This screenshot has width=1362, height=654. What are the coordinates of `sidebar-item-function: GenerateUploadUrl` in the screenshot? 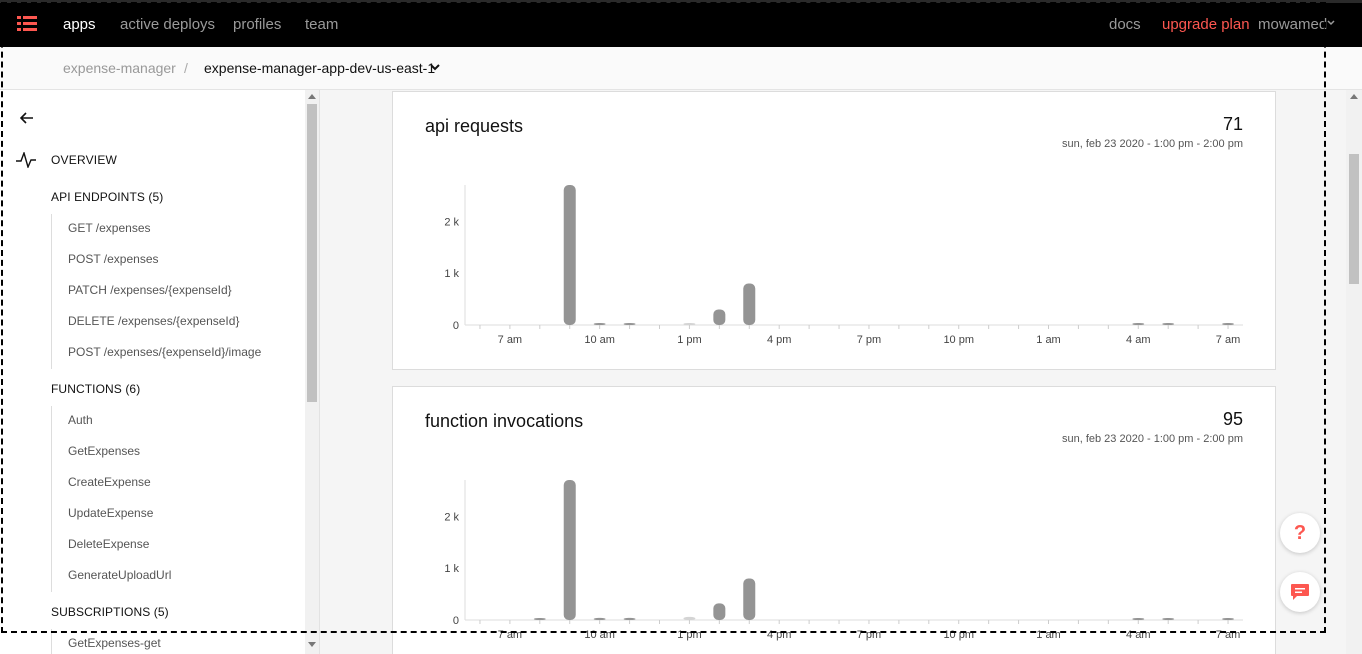 It's located at (119, 575).